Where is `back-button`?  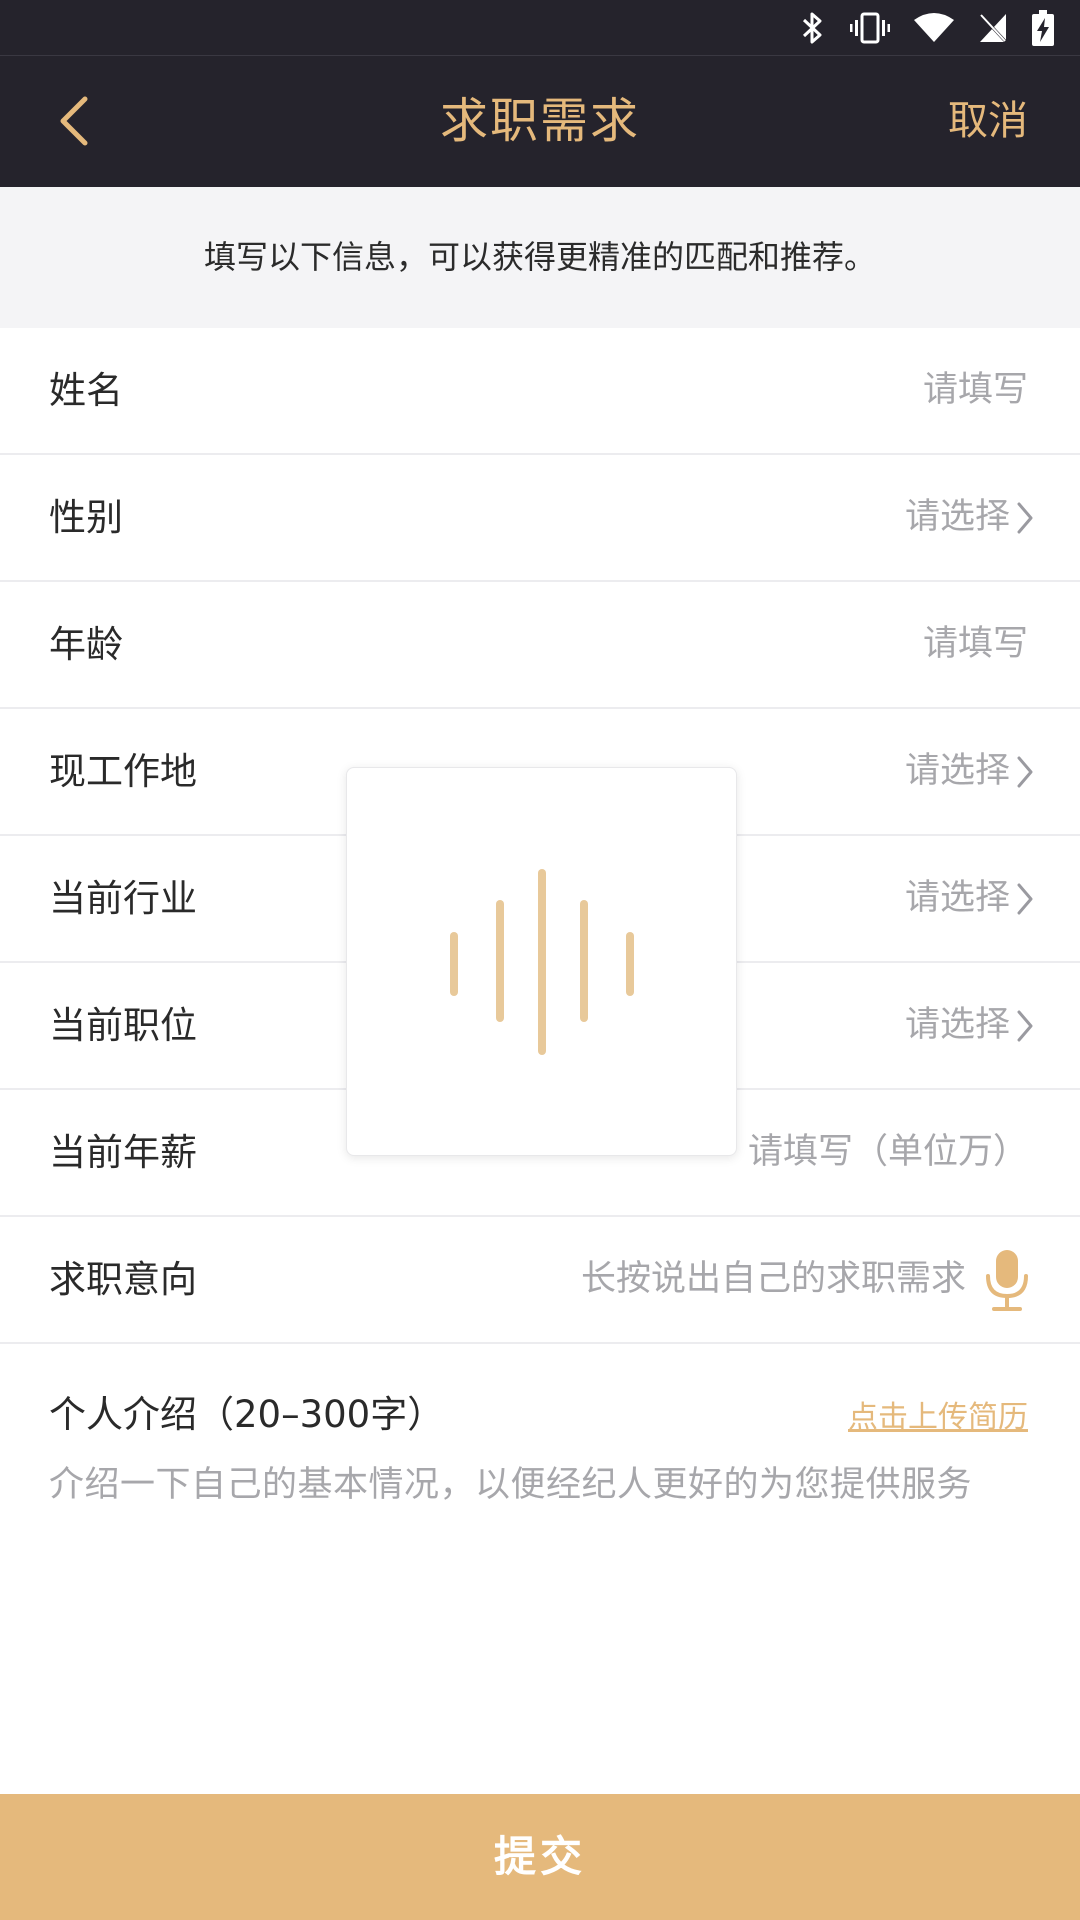
back-button is located at coordinates (73, 121).